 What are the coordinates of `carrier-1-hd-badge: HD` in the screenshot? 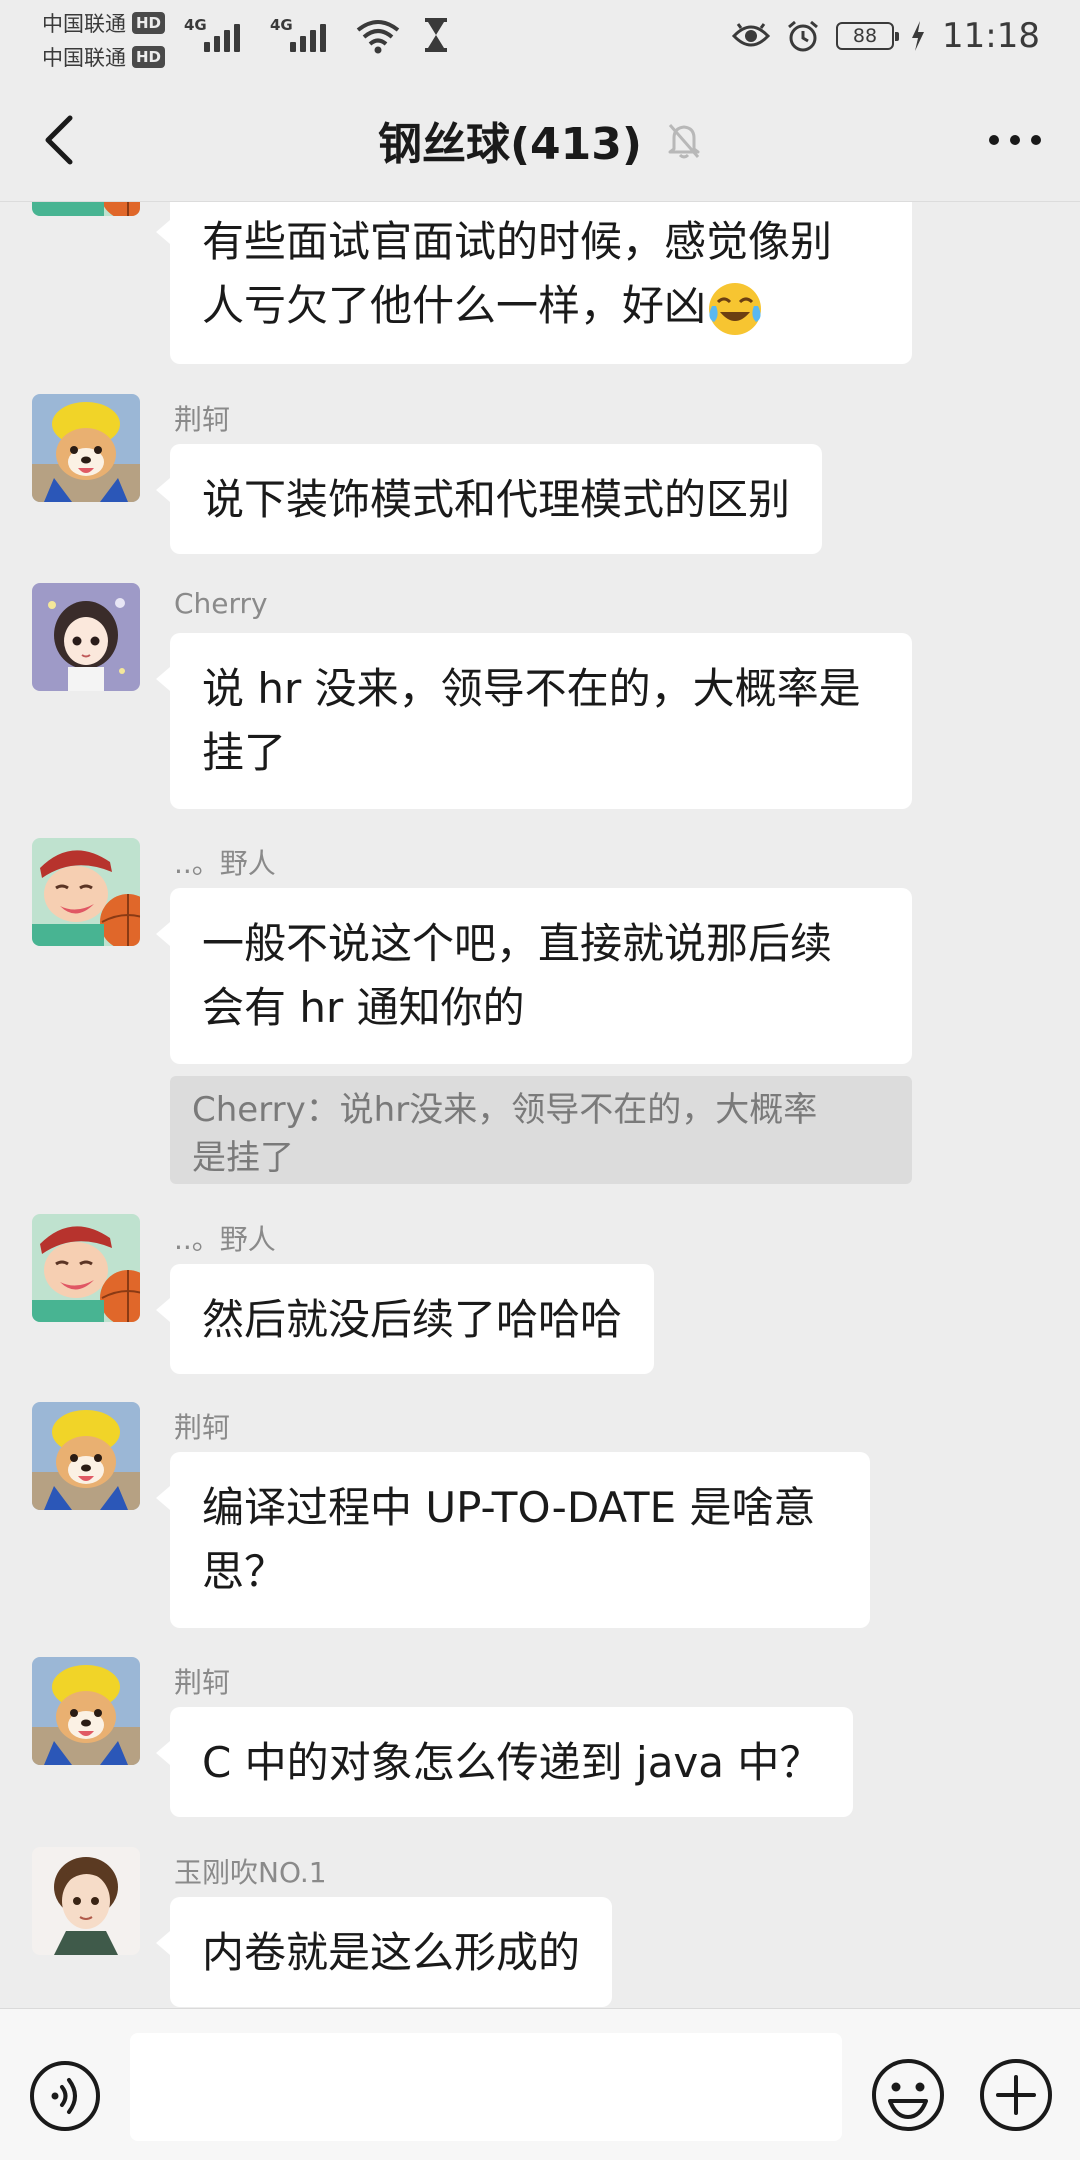 It's located at (149, 23).